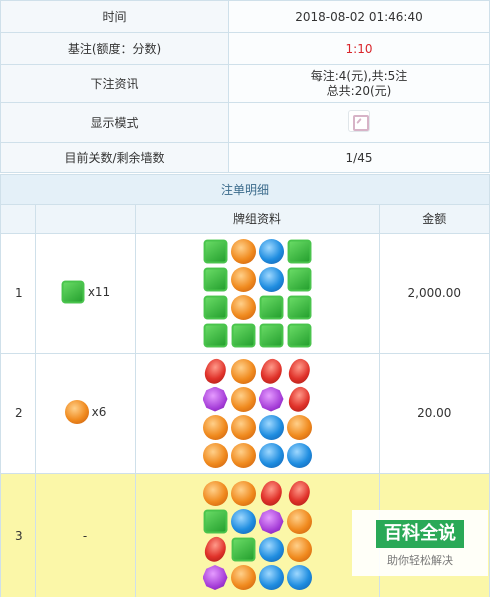  I want to click on header-index, so click(18, 219).